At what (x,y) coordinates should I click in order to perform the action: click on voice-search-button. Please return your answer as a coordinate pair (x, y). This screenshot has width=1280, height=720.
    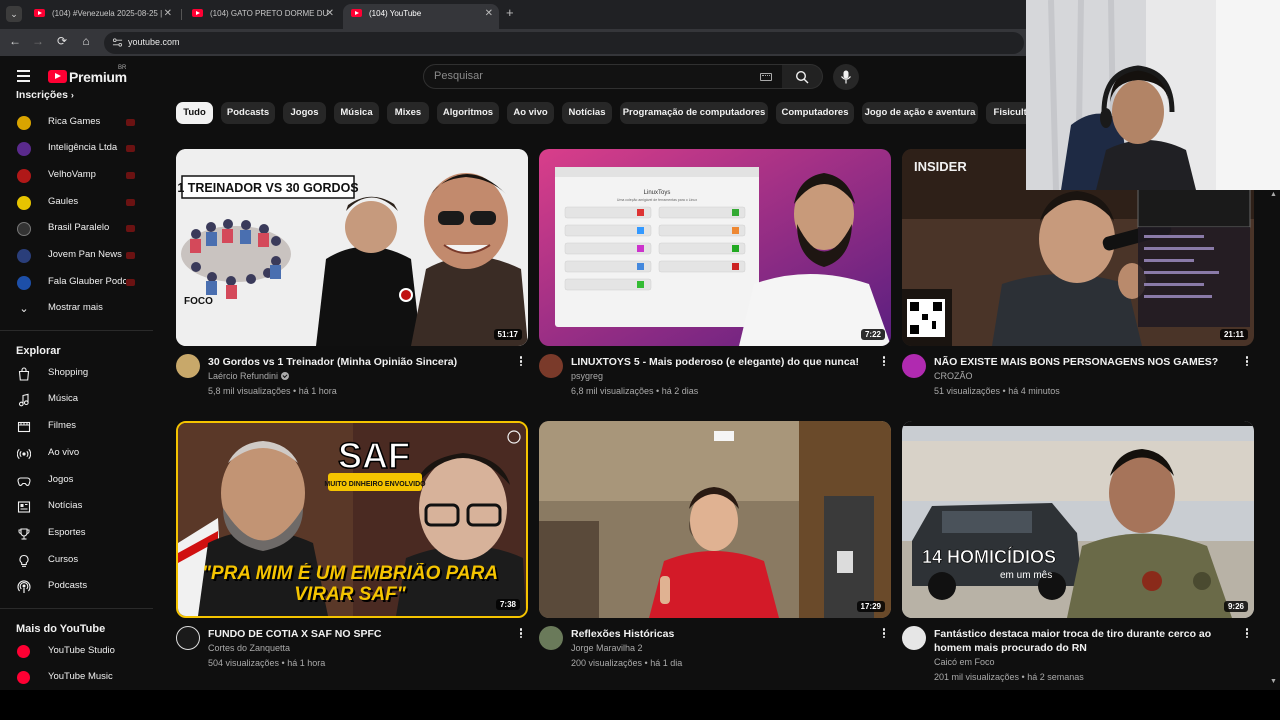
    Looking at the image, I should click on (846, 77).